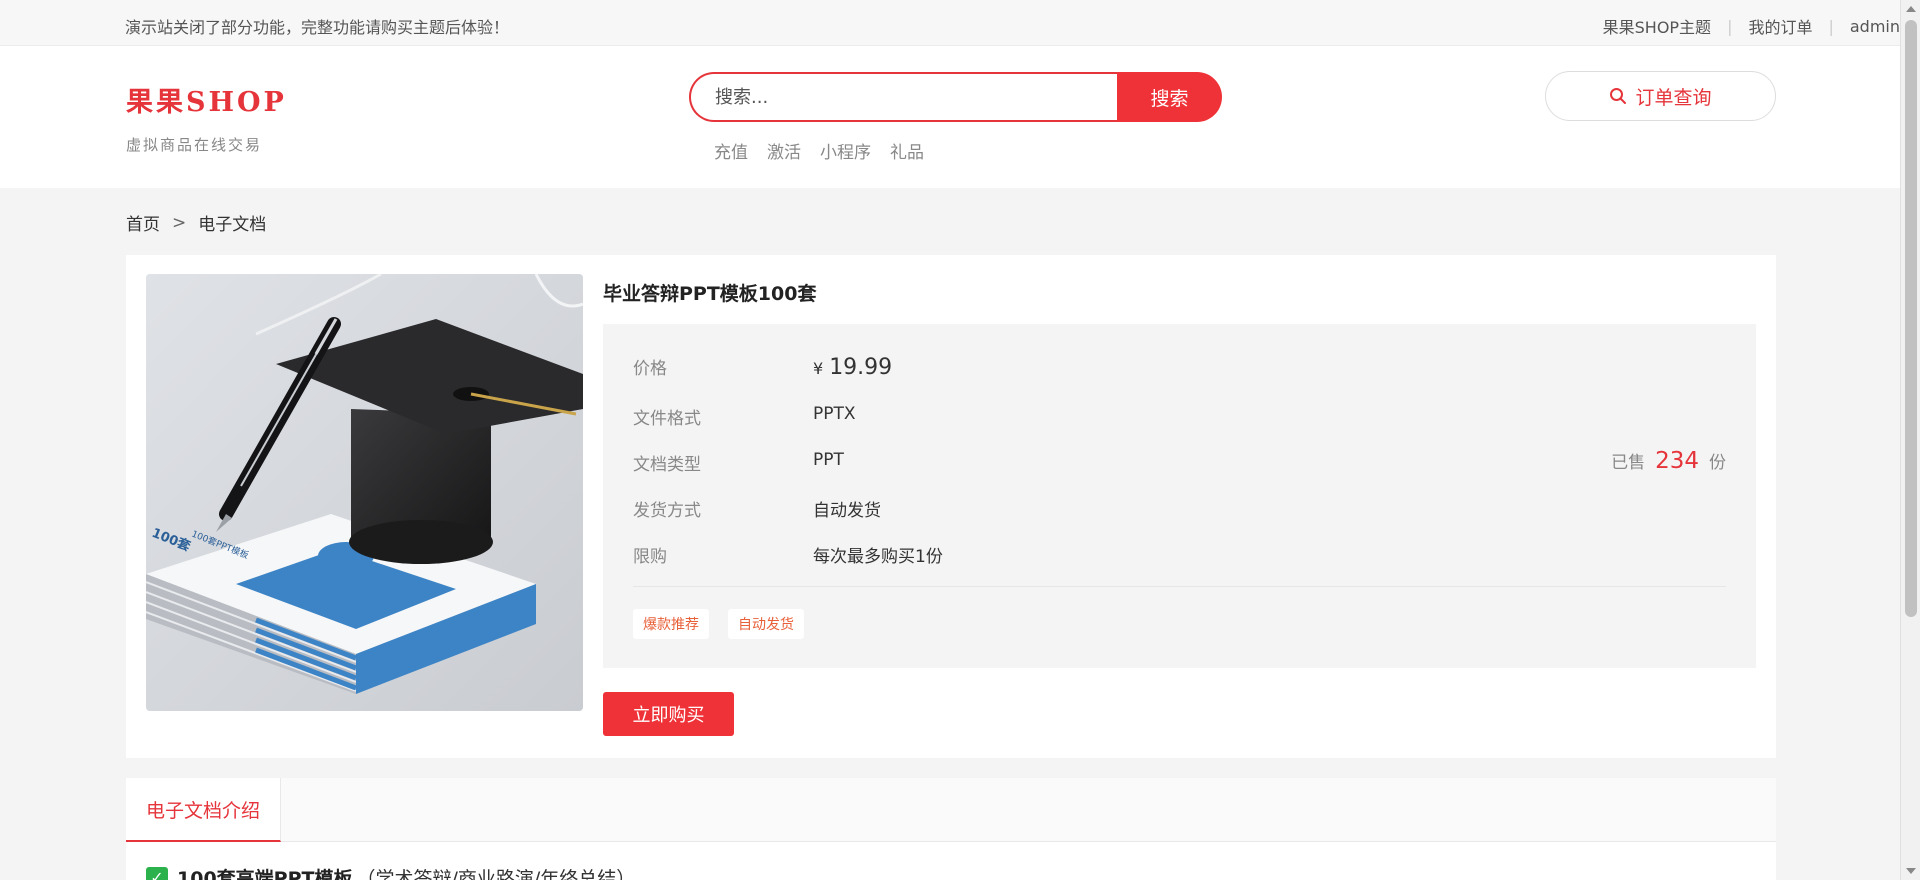 Image resolution: width=1920 pixels, height=880 pixels. Describe the element at coordinates (847, 511) in the screenshot. I see `delivery-value: 自动发货` at that location.